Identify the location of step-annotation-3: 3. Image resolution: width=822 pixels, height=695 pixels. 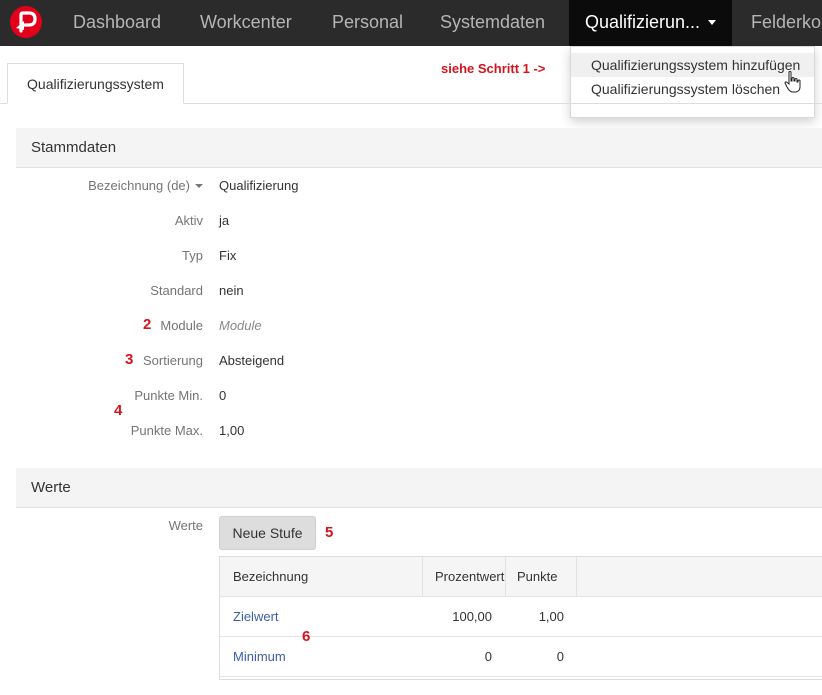
(129, 359).